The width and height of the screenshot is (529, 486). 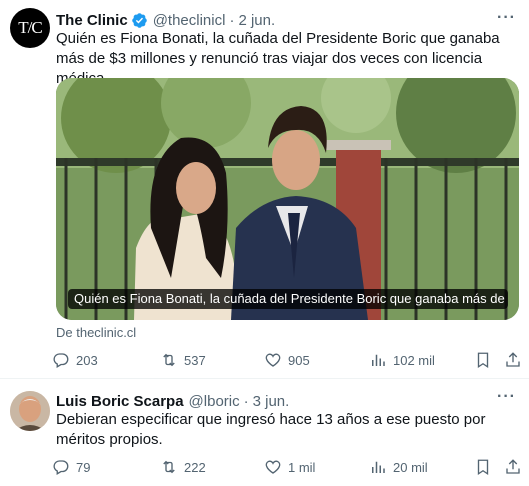 I want to click on author-handle: @theclinicl, so click(x=189, y=20).